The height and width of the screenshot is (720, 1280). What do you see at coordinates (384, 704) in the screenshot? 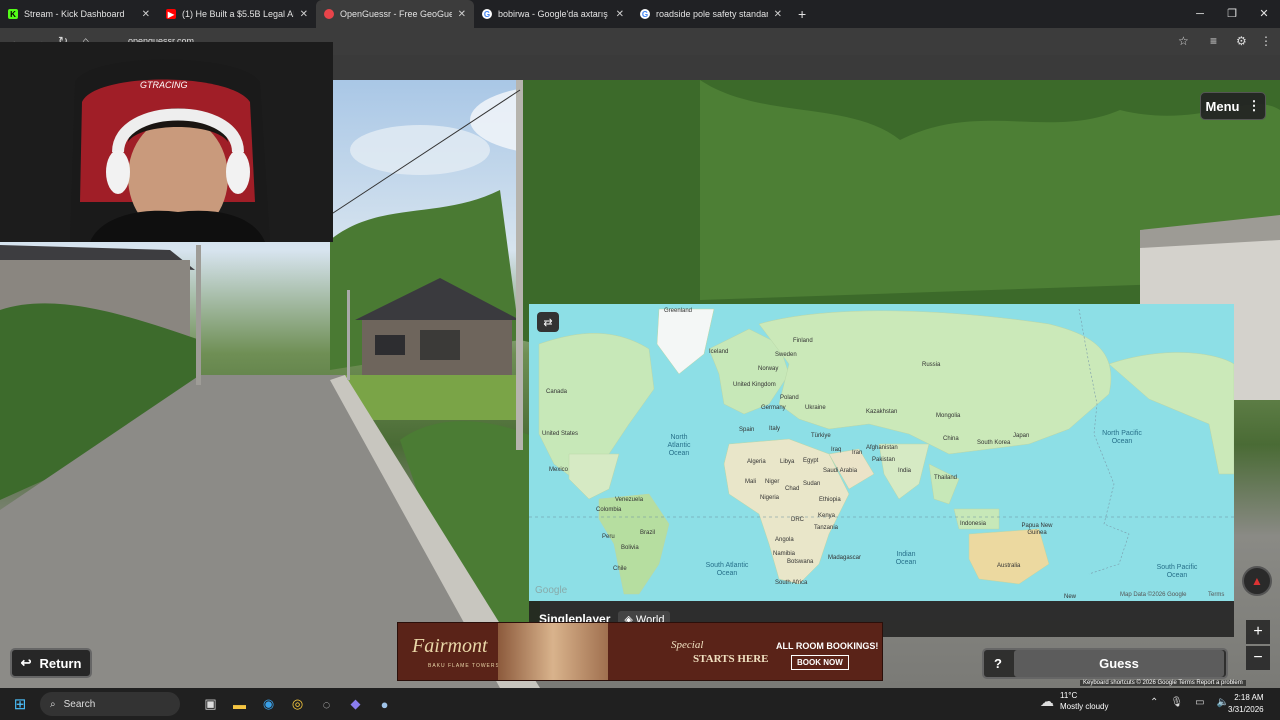
I see `steam-icon: ●` at bounding box center [384, 704].